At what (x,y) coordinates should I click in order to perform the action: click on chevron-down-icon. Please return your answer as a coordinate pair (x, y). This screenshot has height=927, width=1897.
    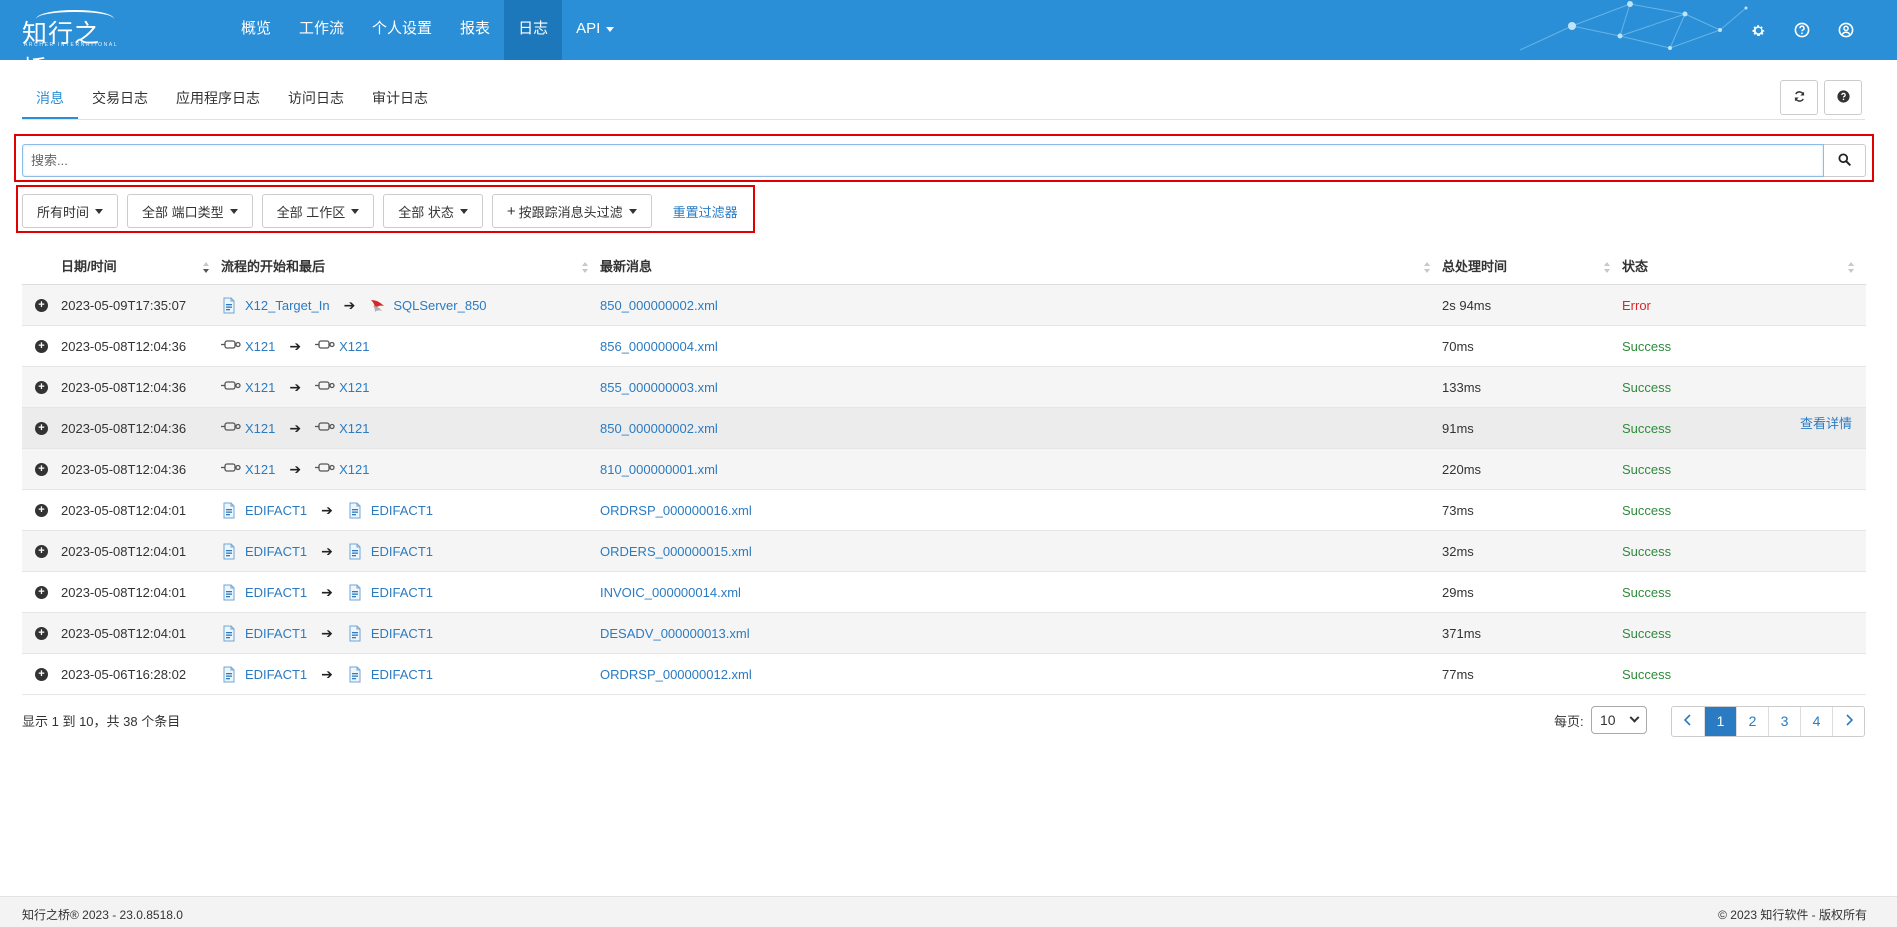
    Looking at the image, I should click on (610, 29).